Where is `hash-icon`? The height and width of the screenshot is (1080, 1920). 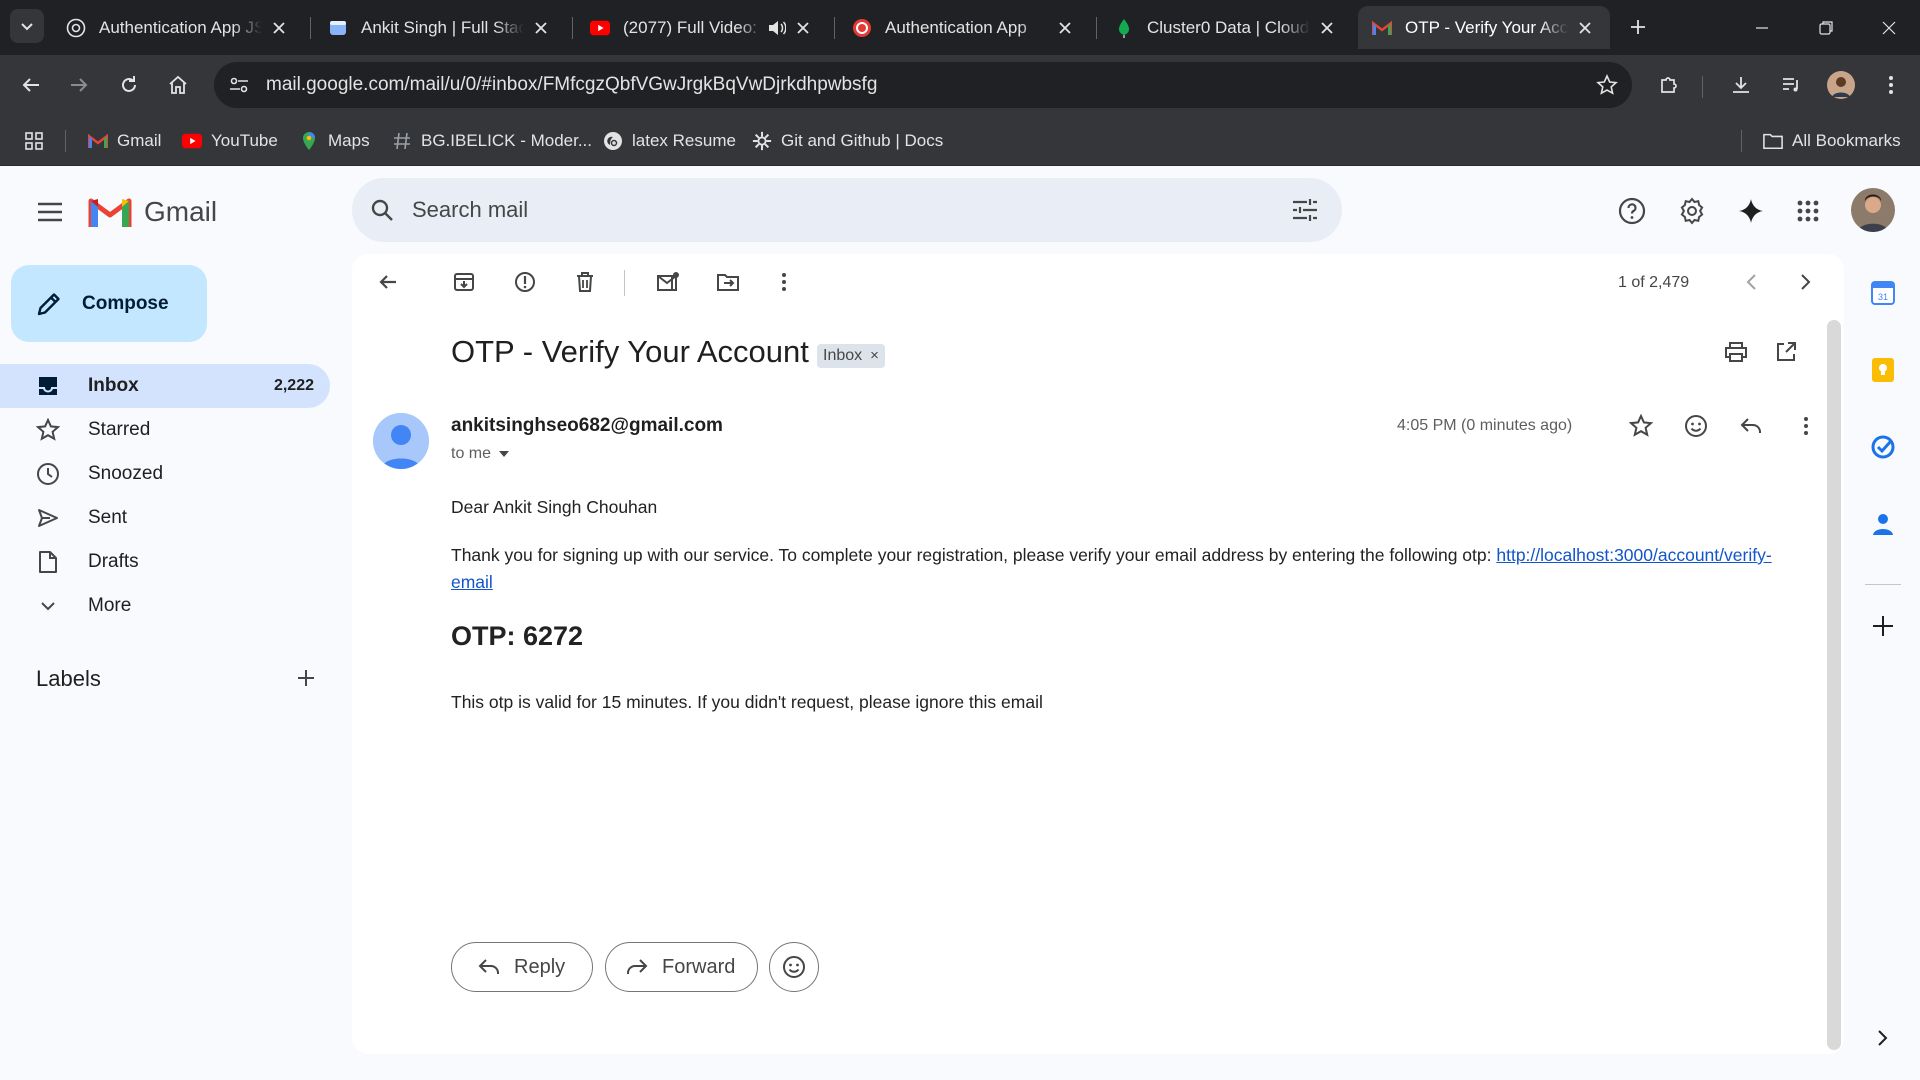 hash-icon is located at coordinates (402, 141).